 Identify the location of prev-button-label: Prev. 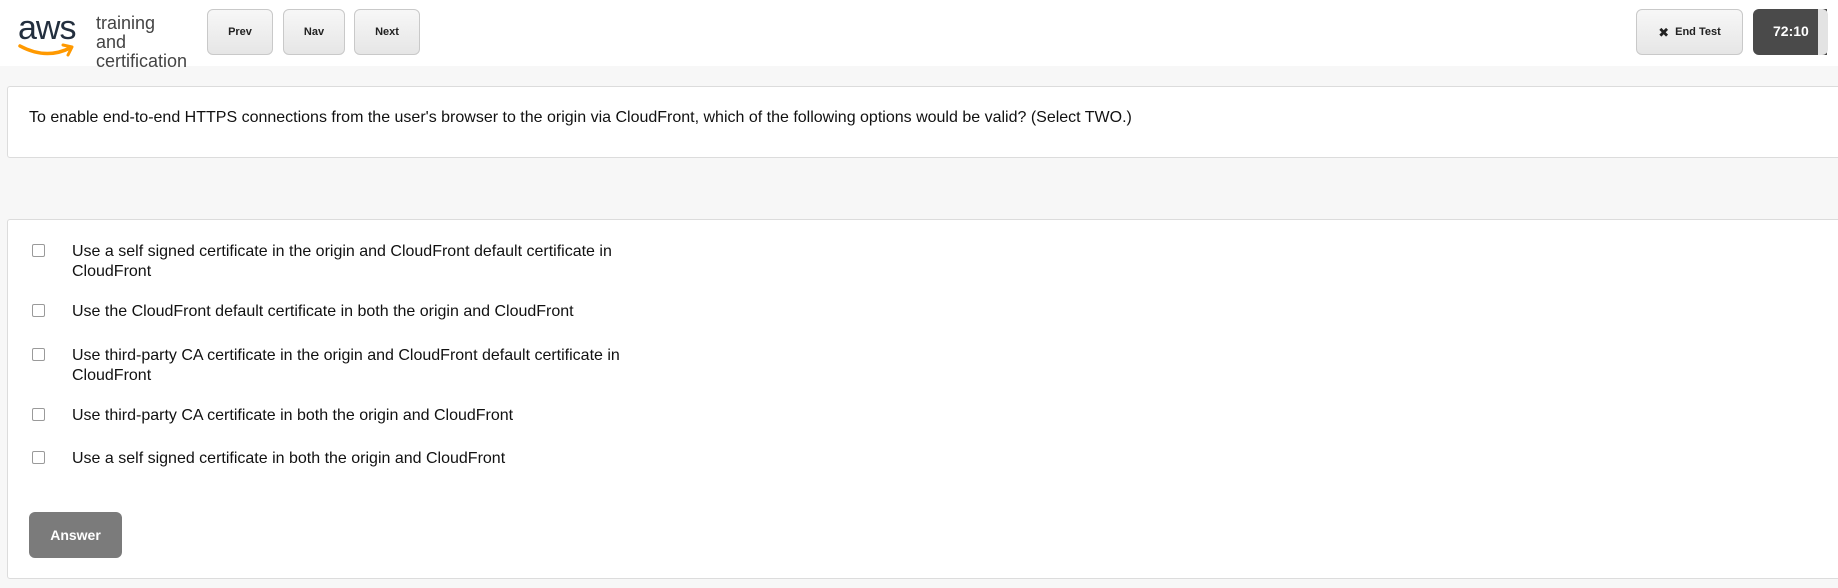
(240, 32).